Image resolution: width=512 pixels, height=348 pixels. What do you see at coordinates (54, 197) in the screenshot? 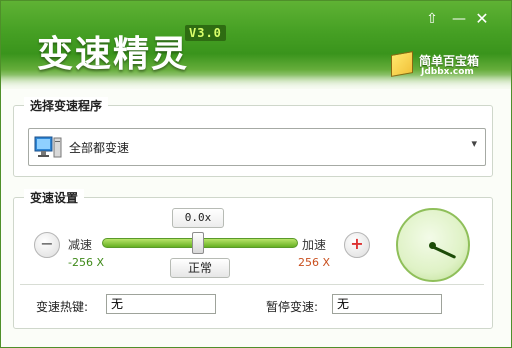
I see `speed-group-label: 变速设置` at bounding box center [54, 197].